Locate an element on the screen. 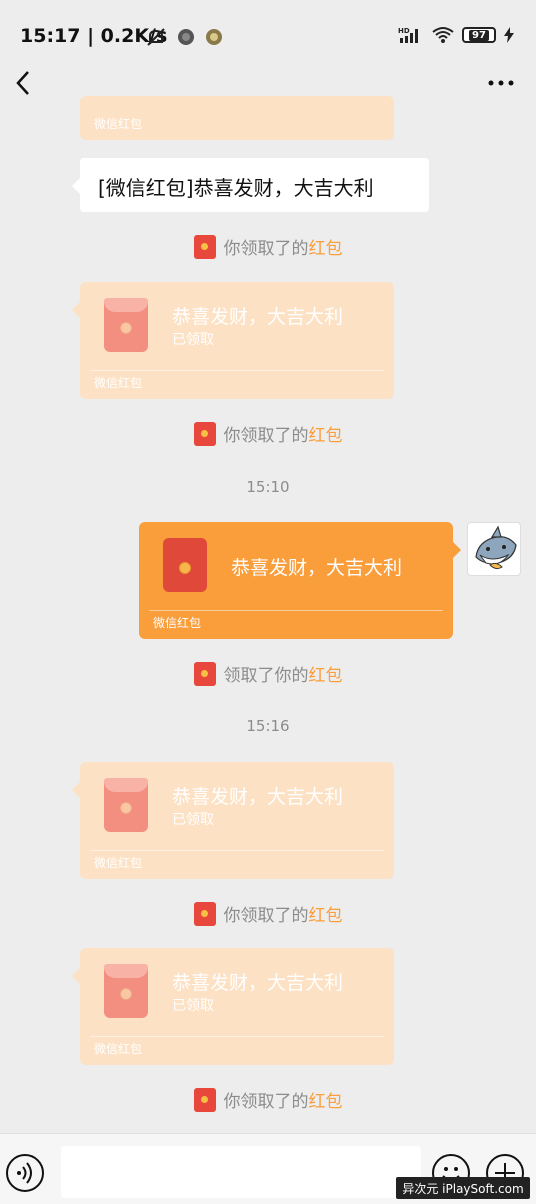 This screenshot has height=1204, width=536. svg-text: HD is located at coordinates (404, 31).